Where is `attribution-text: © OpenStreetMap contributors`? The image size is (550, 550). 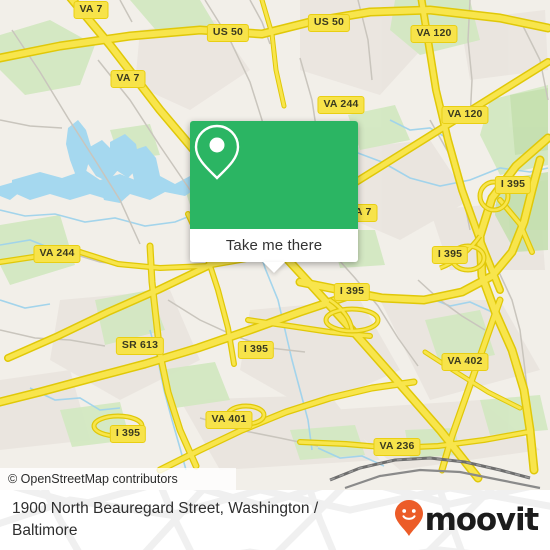 attribution-text: © OpenStreetMap contributors is located at coordinates (93, 479).